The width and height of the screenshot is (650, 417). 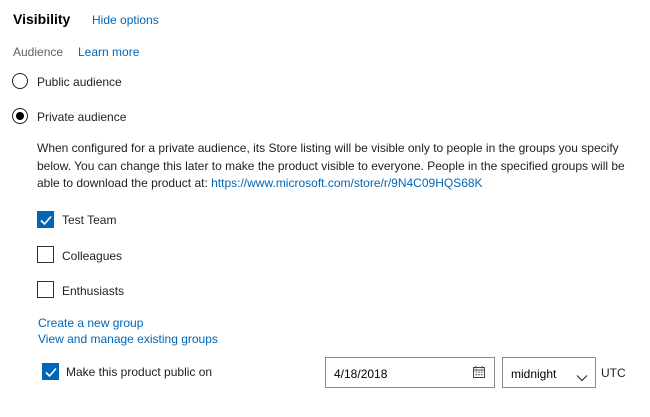 What do you see at coordinates (79, 82) in the screenshot?
I see `public-audience-label: Public audience` at bounding box center [79, 82].